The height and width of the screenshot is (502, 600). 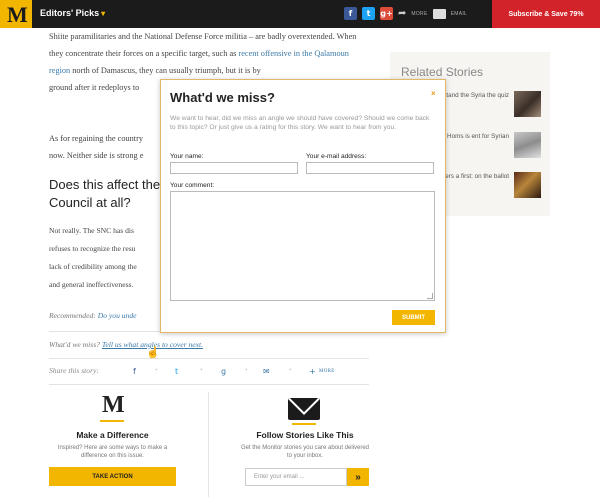 What do you see at coordinates (91, 230) in the screenshot?
I see `article-text: Not really. The SNC has dis` at bounding box center [91, 230].